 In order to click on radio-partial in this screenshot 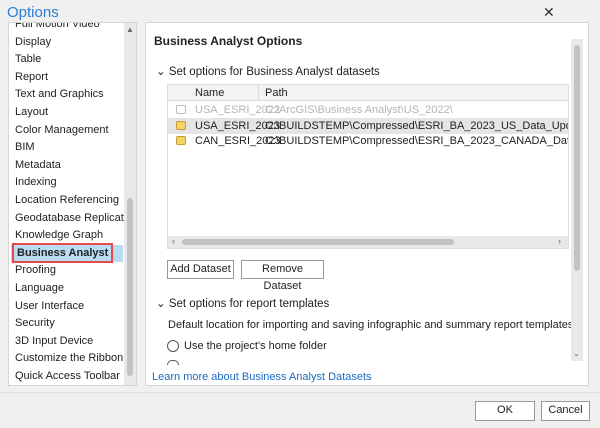, I will do `click(173, 362)`.